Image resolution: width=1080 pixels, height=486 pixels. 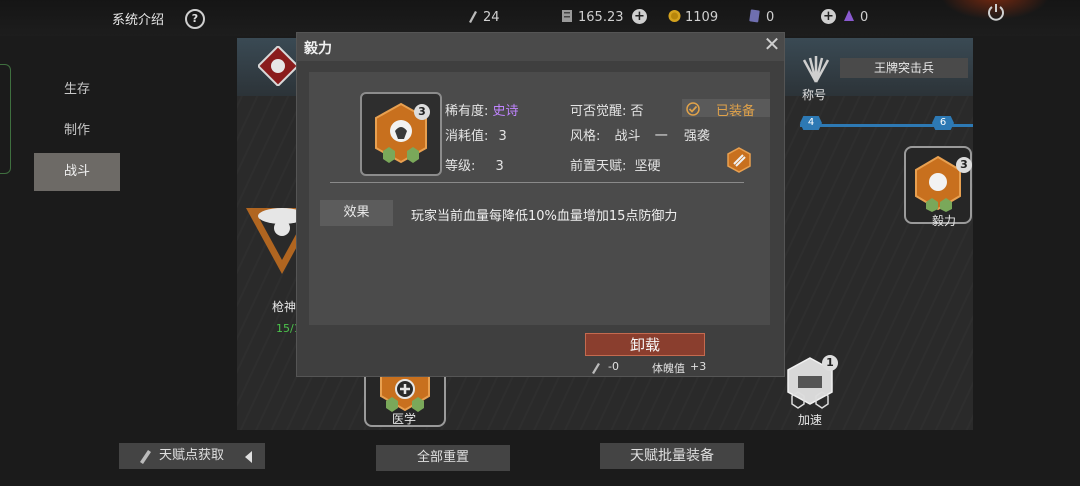 I want to click on level-label: 等级:, so click(x=460, y=166).